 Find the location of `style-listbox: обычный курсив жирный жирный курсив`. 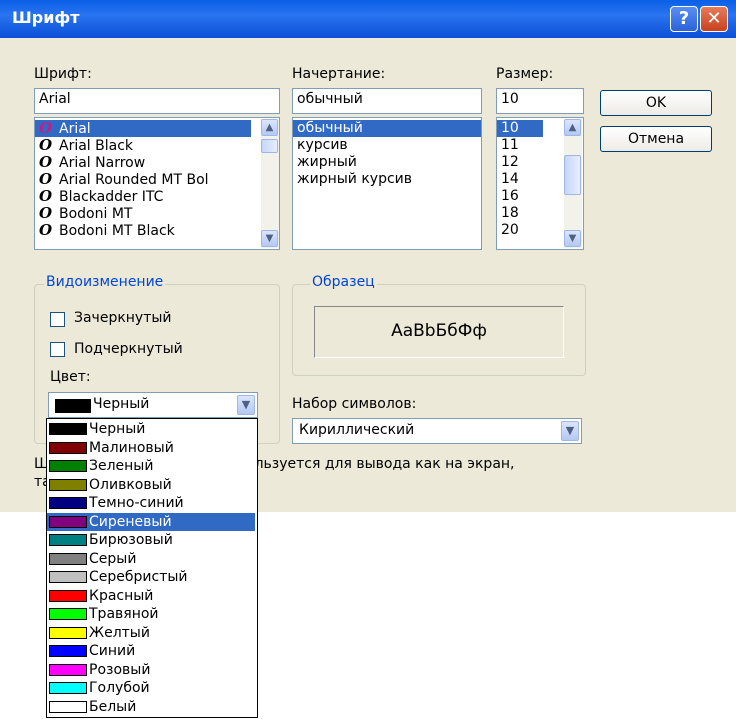

style-listbox: обычный курсив жирный жирный курсив is located at coordinates (387, 183).